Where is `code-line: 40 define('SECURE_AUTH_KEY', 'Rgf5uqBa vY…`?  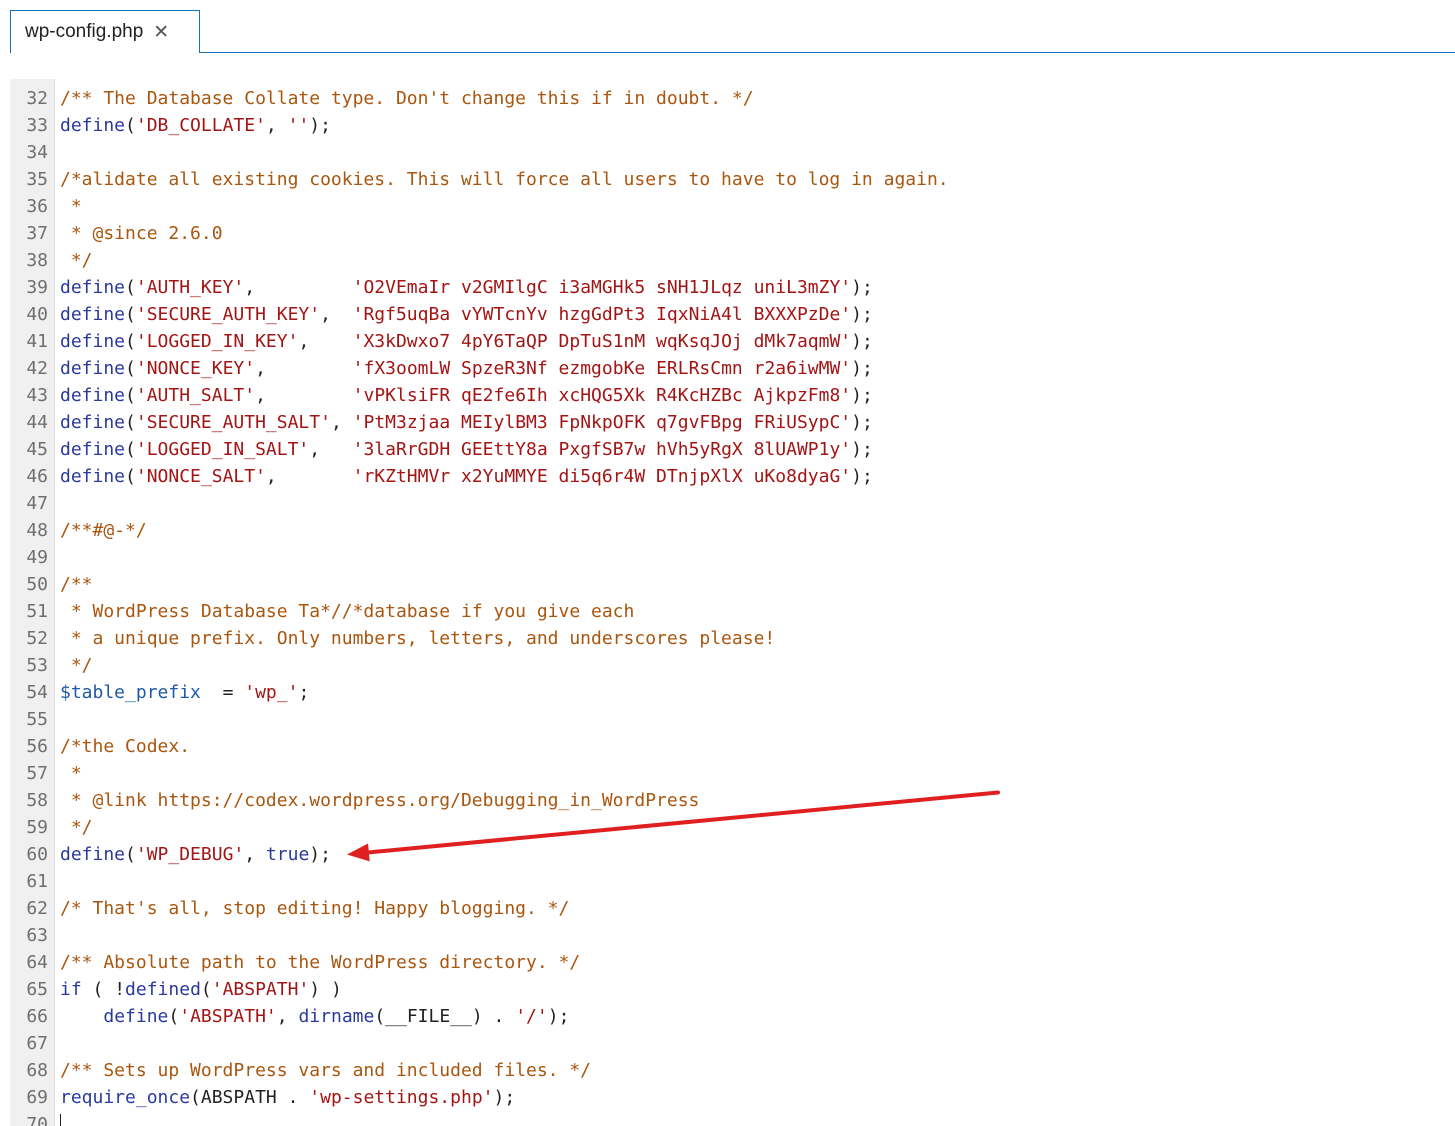
code-line: 40 define('SECURE_AUTH_KEY', 'Rgf5uqBa vY… is located at coordinates (732, 314).